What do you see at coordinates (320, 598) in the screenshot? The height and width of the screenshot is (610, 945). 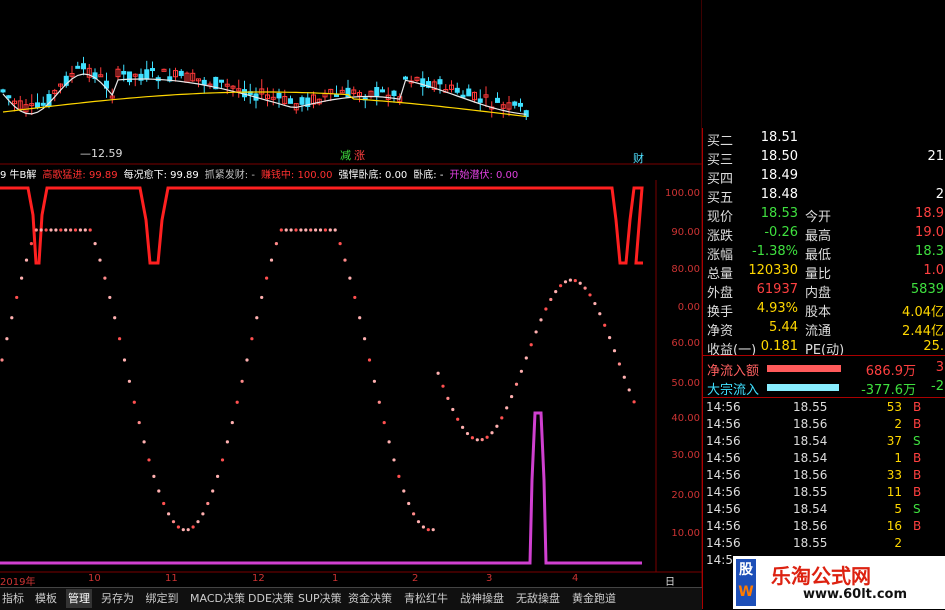 I see `tab-8: SUP决策` at bounding box center [320, 598].